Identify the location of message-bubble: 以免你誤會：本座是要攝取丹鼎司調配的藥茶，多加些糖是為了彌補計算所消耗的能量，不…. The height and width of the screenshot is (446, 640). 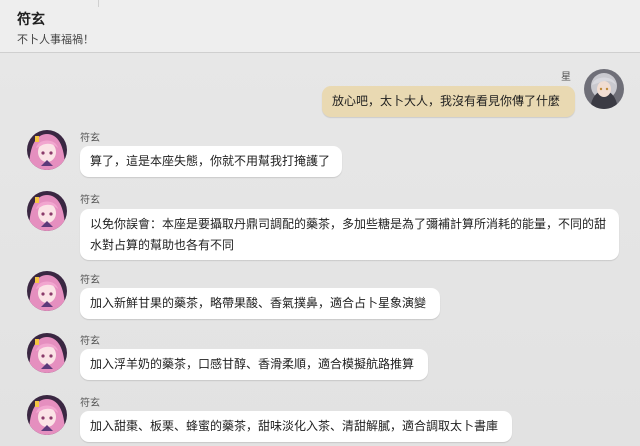
(349, 234).